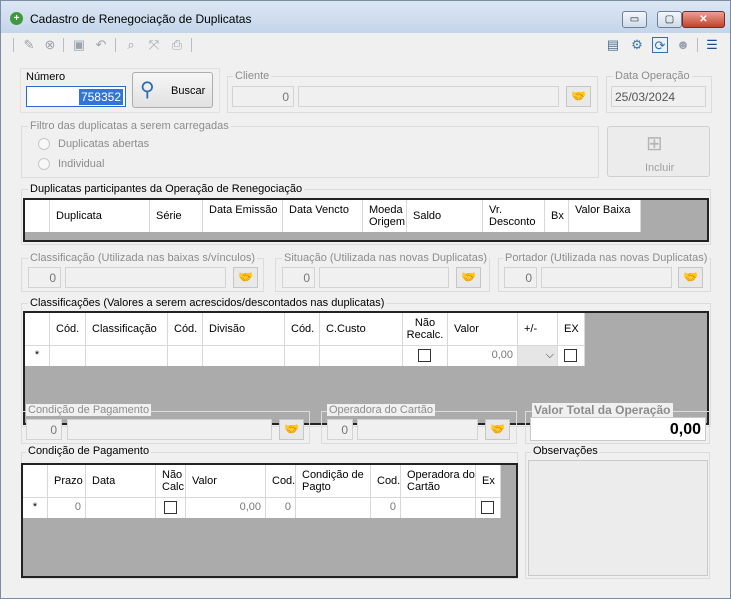  I want to click on col-vr-desconto: Vr. Desconto, so click(514, 216).